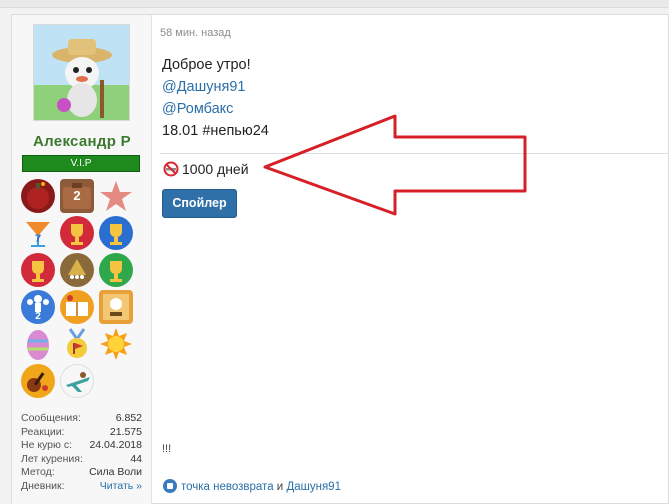 The height and width of the screenshot is (504, 669). I want to click on stat-value: 21.575, so click(125, 431).